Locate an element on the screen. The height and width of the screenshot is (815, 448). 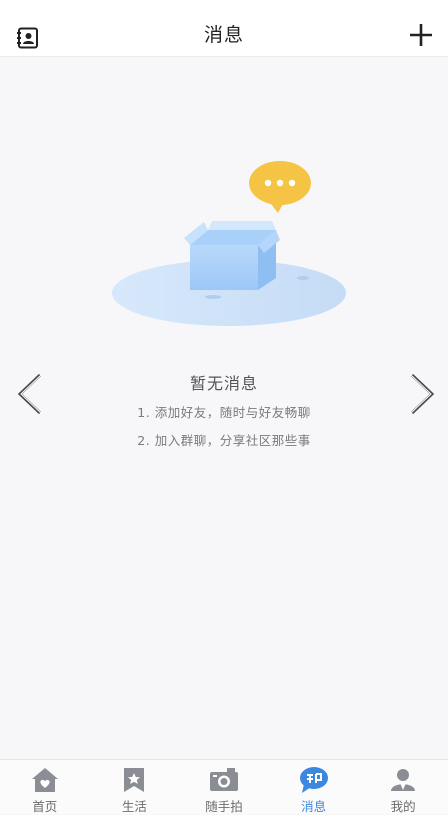
tab-snapshot-label: 随手拍 is located at coordinates (224, 806).